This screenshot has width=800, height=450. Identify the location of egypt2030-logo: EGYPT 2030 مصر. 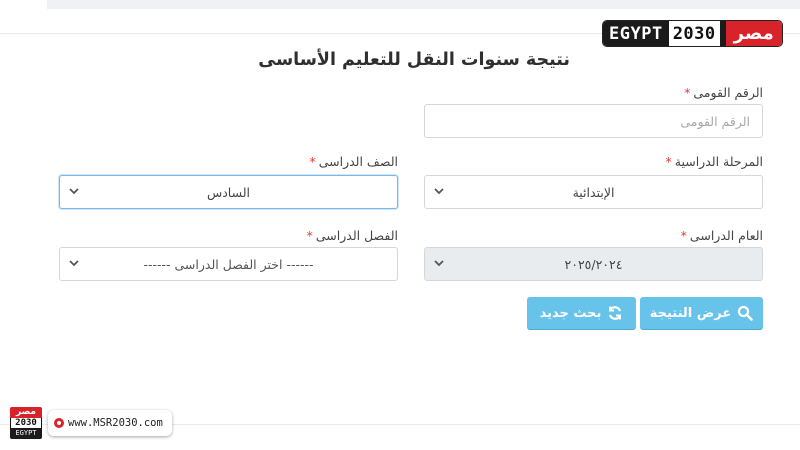
(692, 33).